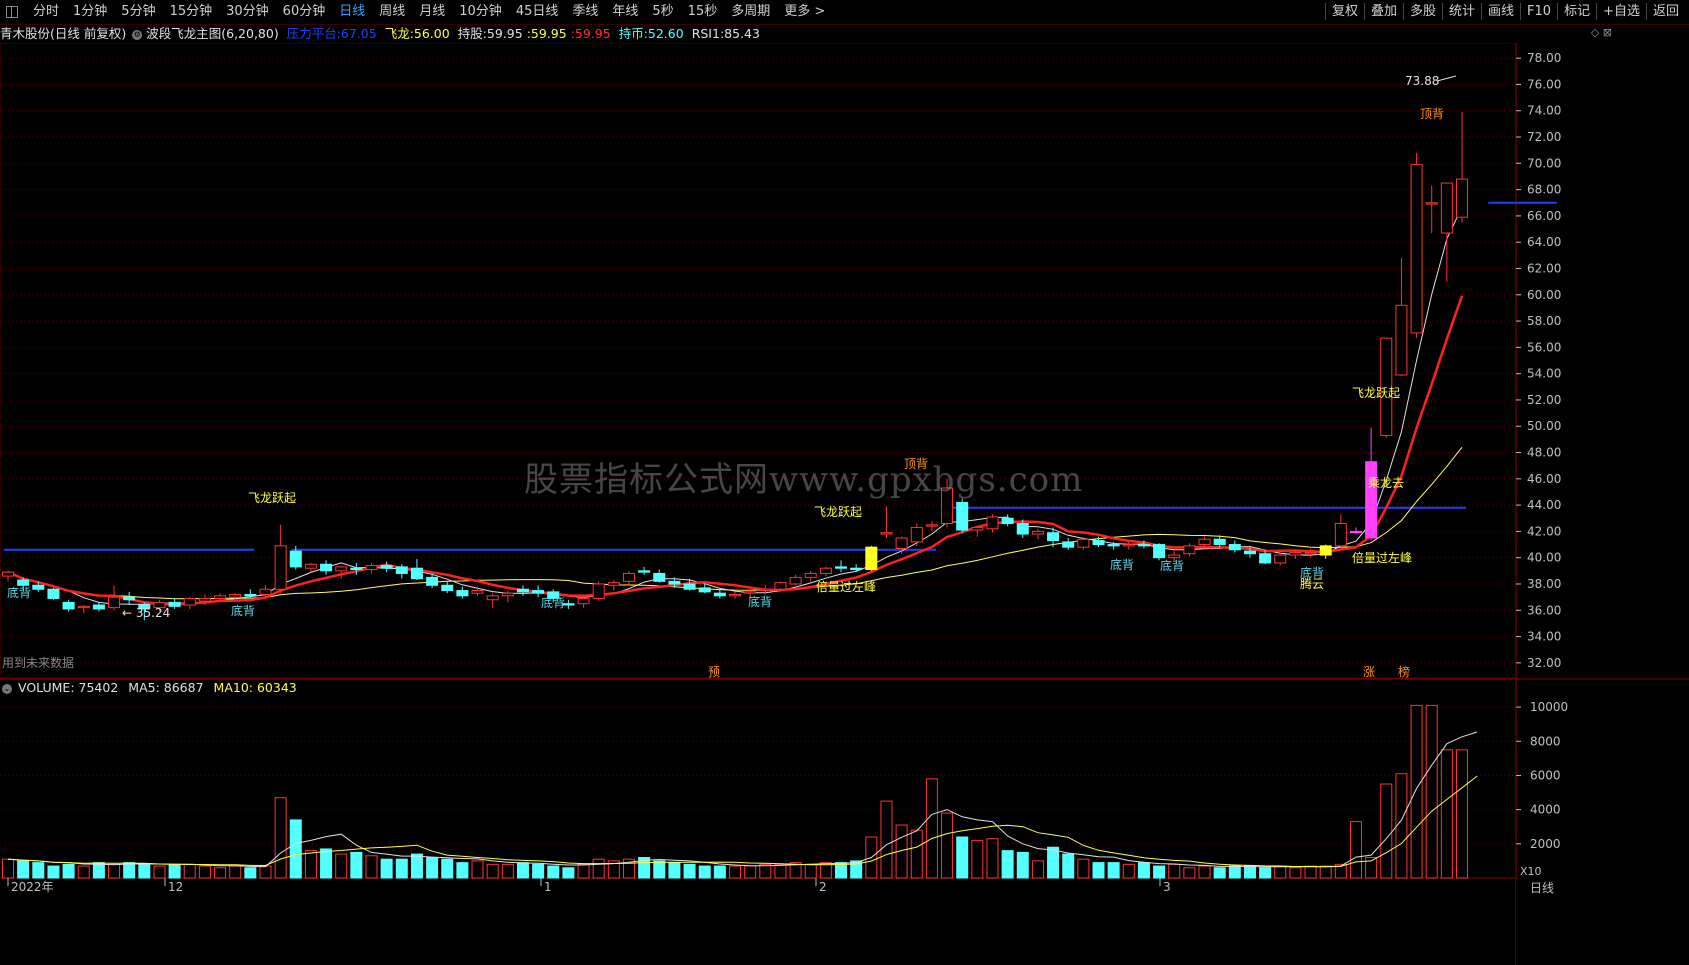 The image size is (1689, 965). Describe the element at coordinates (1549, 707) in the screenshot. I see `volume-axis-label: 10000` at that location.